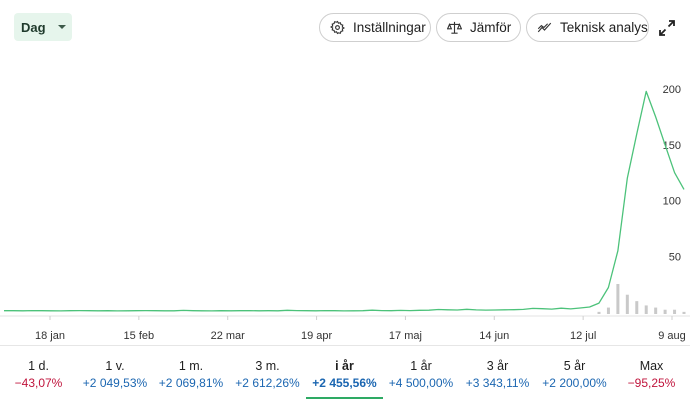  I want to click on compare-button: Jämför, so click(478, 27).